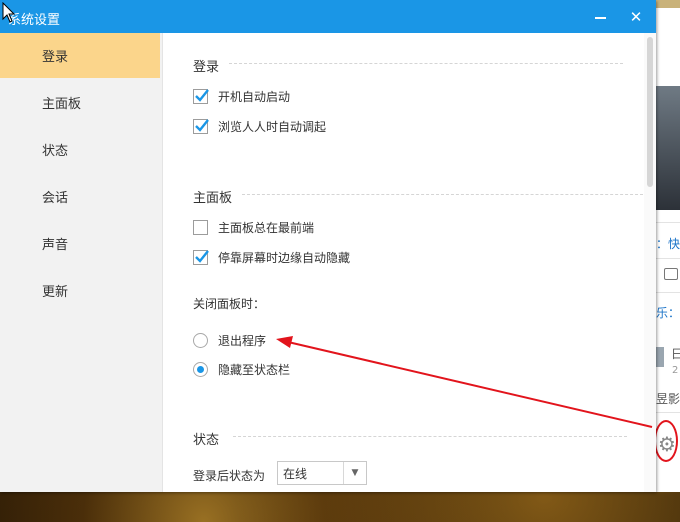 The width and height of the screenshot is (680, 522). What do you see at coordinates (55, 245) in the screenshot?
I see `sidebar-item-label: 声音` at bounding box center [55, 245].